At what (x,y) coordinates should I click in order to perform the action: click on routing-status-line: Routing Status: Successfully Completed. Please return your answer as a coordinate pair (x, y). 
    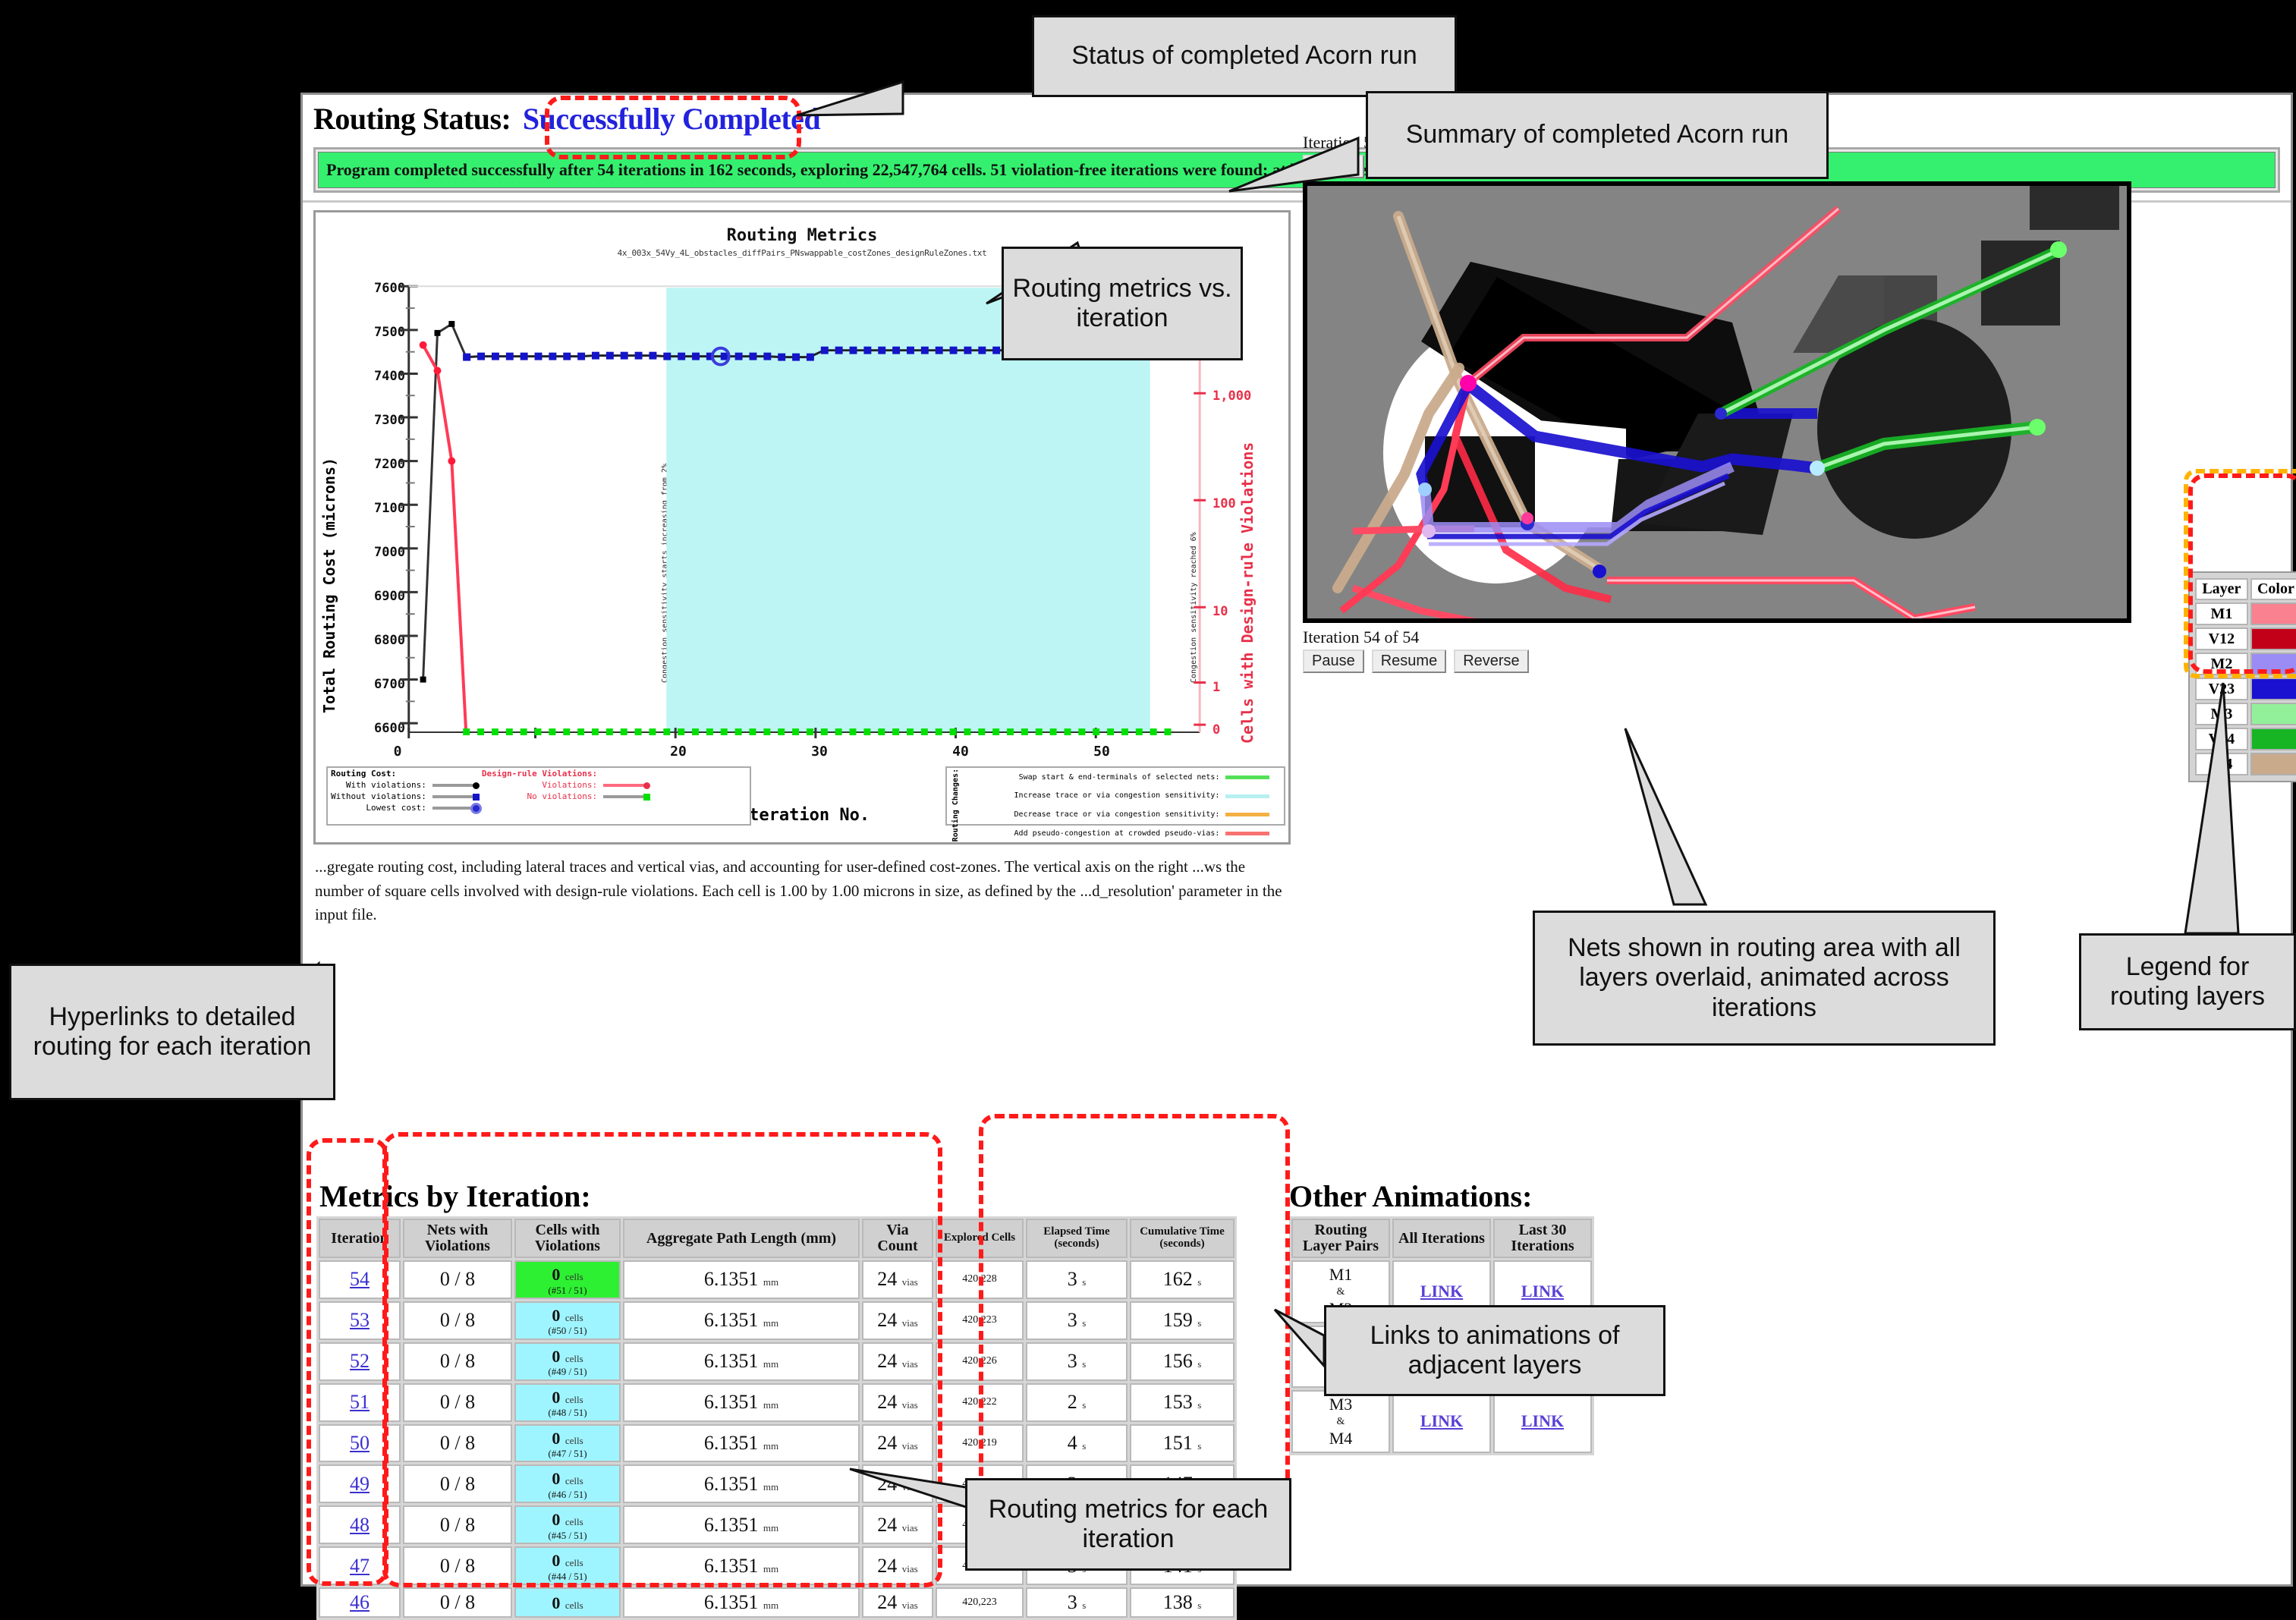
    Looking at the image, I should click on (1297, 116).